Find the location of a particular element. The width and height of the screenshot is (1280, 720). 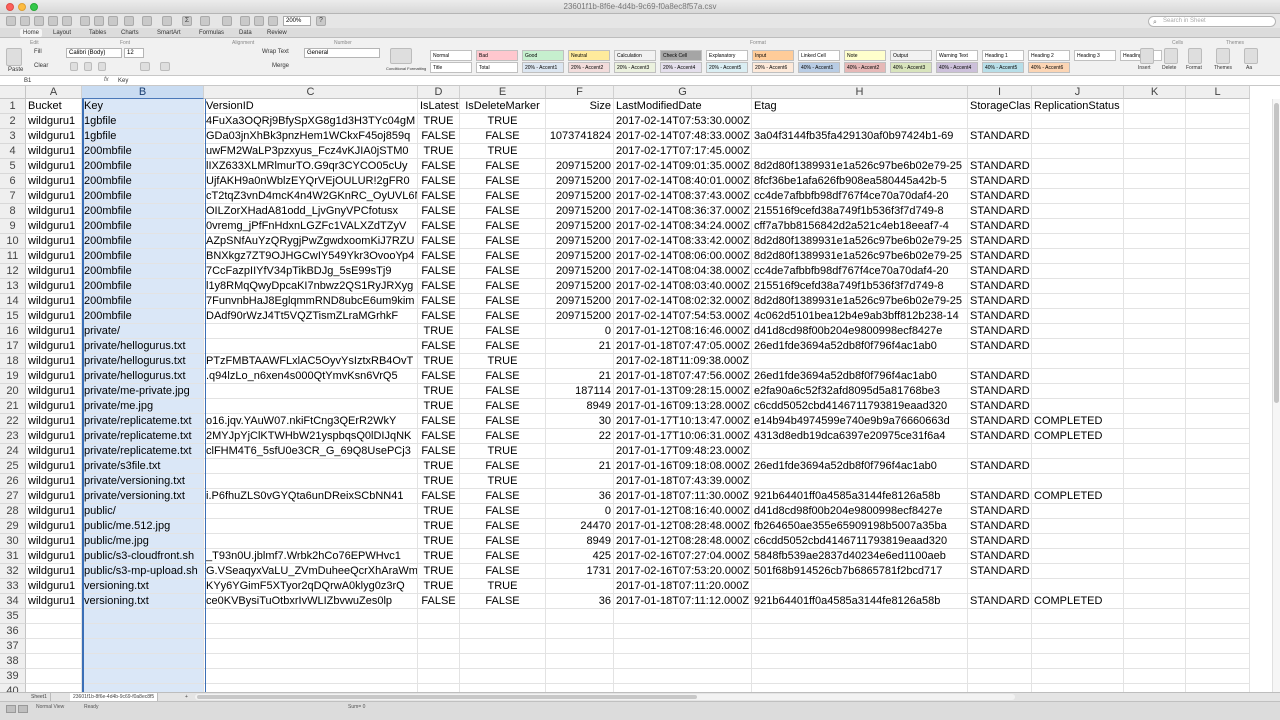

cell: 4FuXa3OQRj9BfySpXG8g1d3H3TYc04gM is located at coordinates (311, 121).